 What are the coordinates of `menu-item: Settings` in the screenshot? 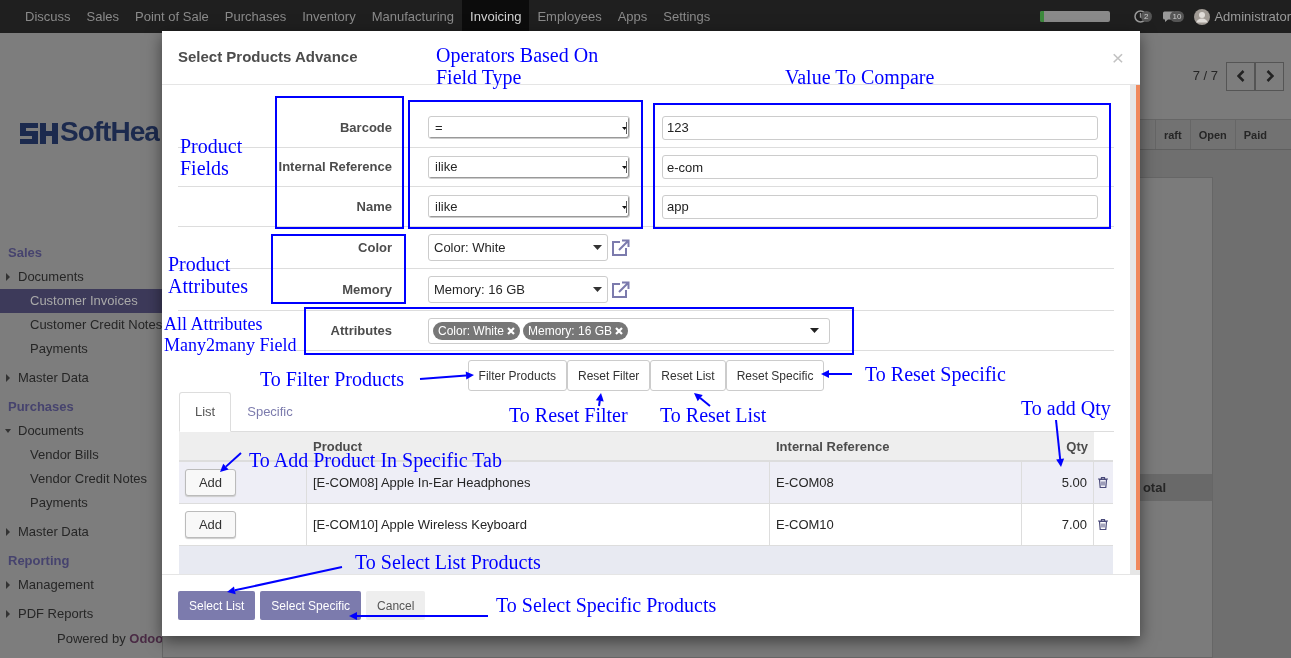 It's located at (687, 16).